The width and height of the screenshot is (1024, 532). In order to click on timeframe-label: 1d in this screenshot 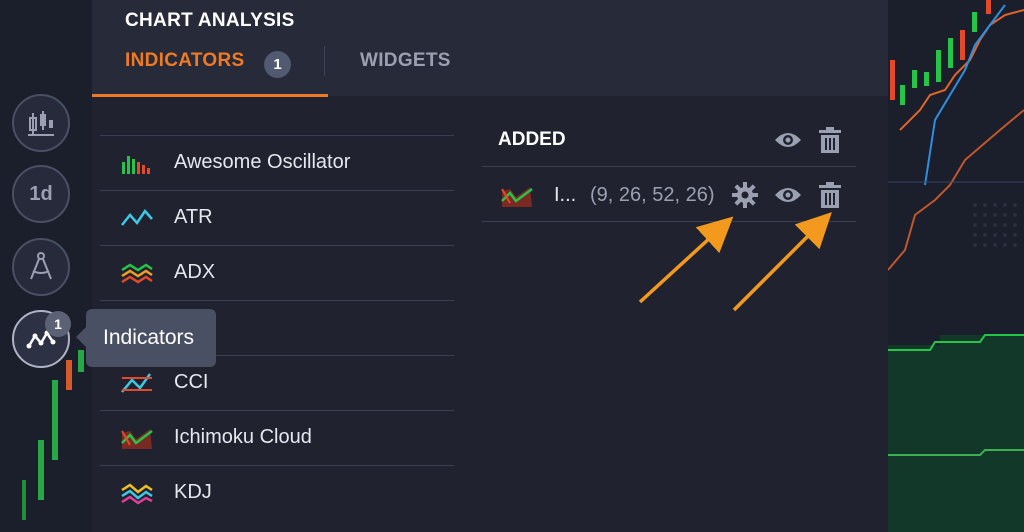, I will do `click(41, 193)`.